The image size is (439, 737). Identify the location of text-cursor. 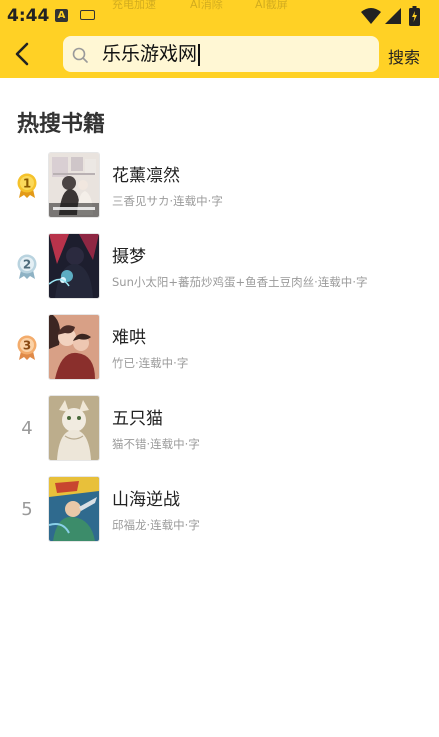
(199, 54).